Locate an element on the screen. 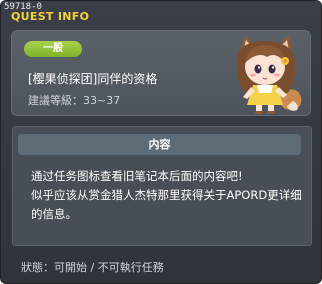 The image size is (322, 284). description-line: 的信息。 is located at coordinates (54, 214).